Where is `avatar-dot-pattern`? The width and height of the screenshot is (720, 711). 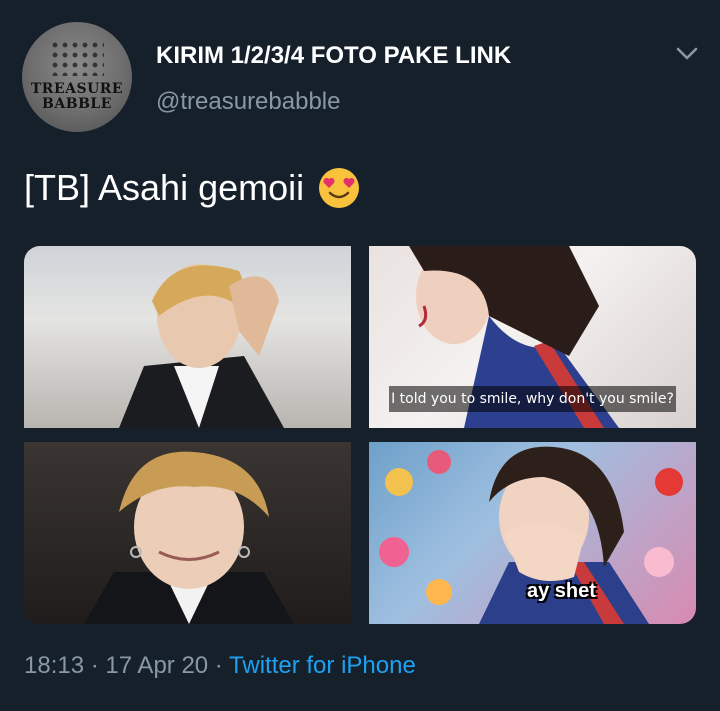
avatar-dot-pattern is located at coordinates (77, 58).